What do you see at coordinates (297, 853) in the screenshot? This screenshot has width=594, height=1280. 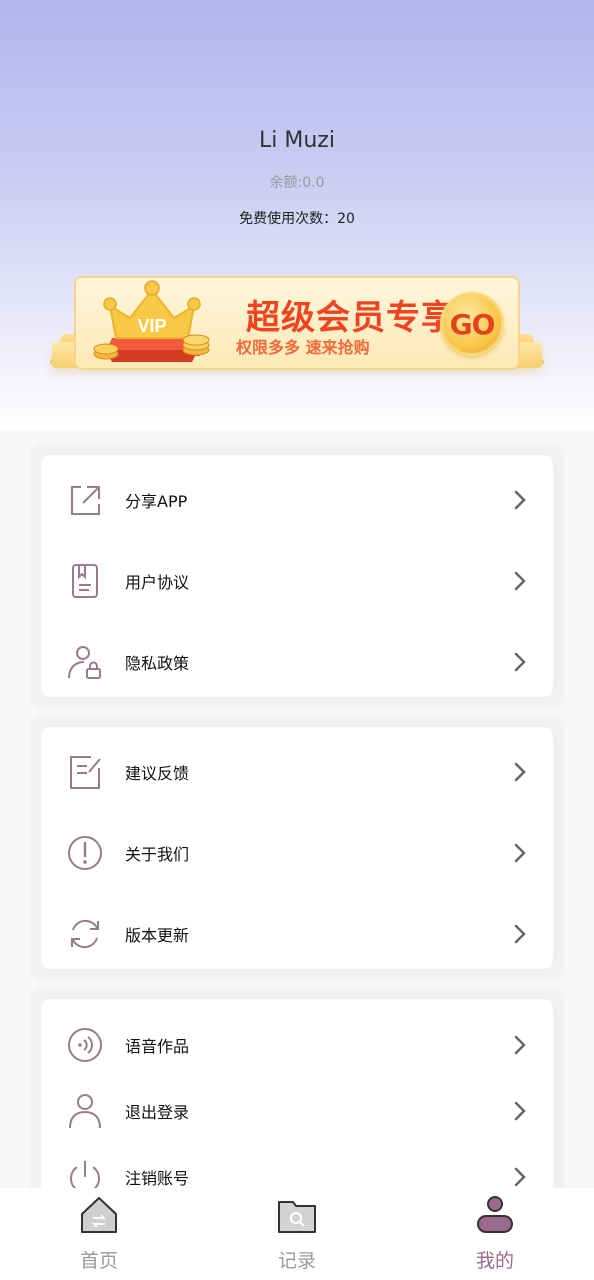 I see `menu-item-about-us: 关于我们` at bounding box center [297, 853].